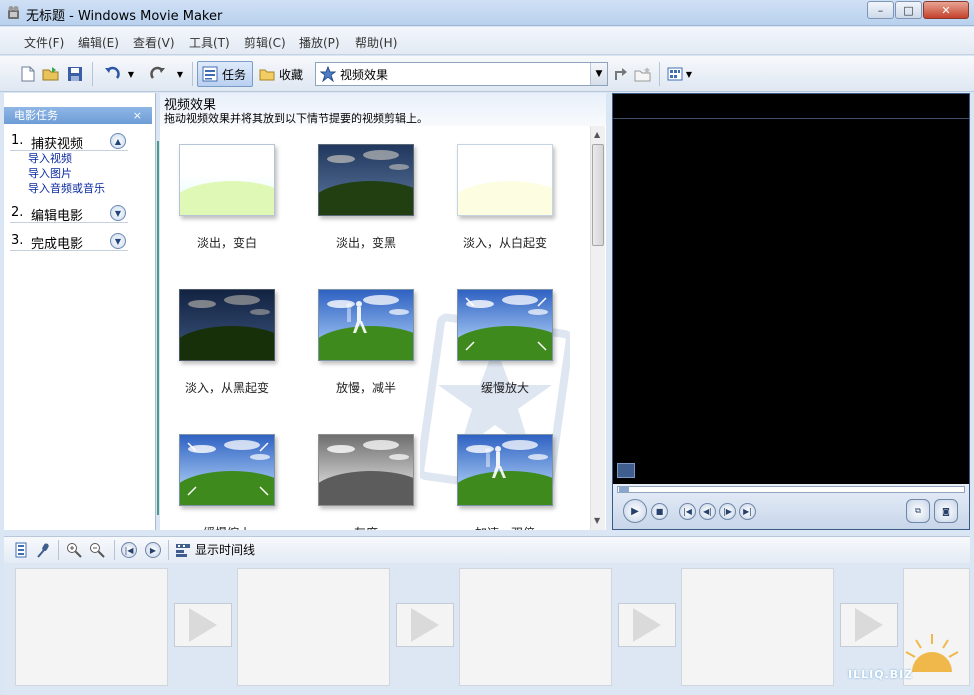 This screenshot has width=974, height=695. I want to click on effect-tile-black-in, so click(227, 325).